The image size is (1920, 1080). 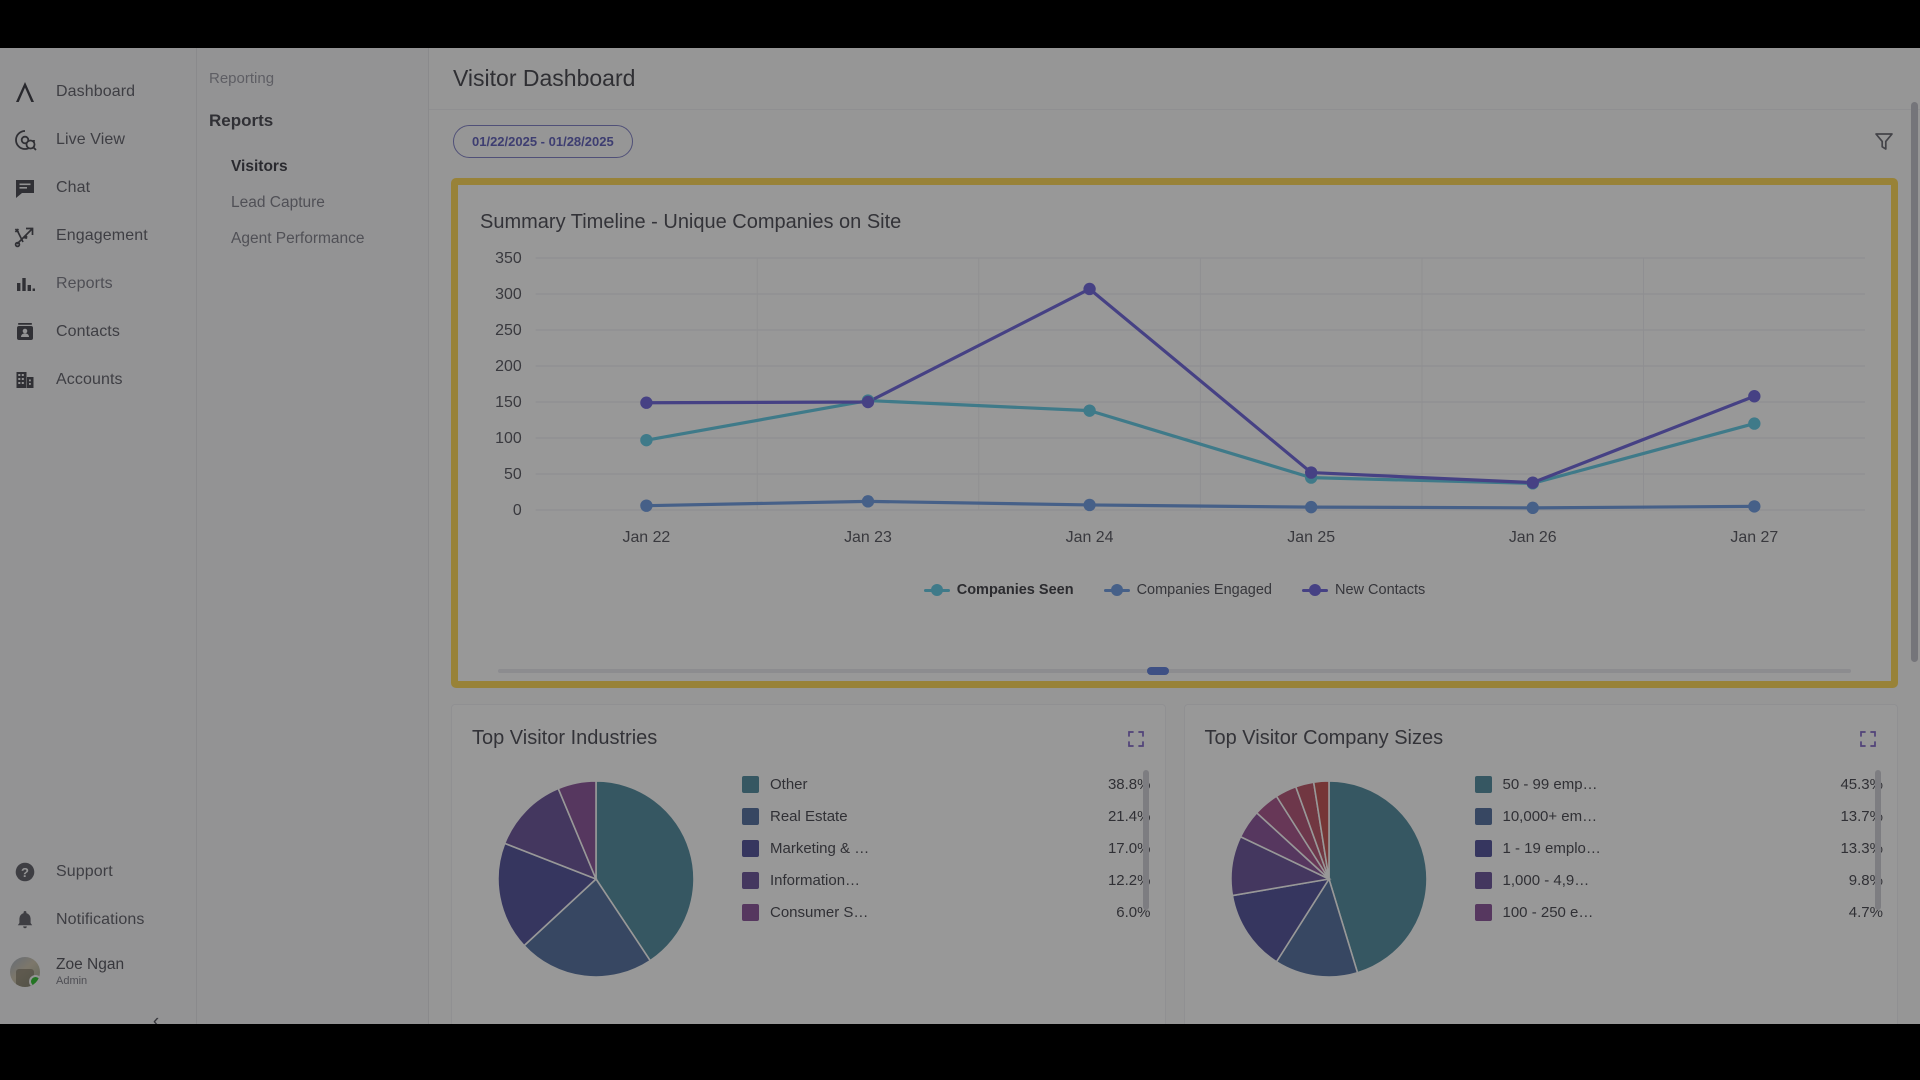 What do you see at coordinates (25, 920) in the screenshot?
I see `bell-icon` at bounding box center [25, 920].